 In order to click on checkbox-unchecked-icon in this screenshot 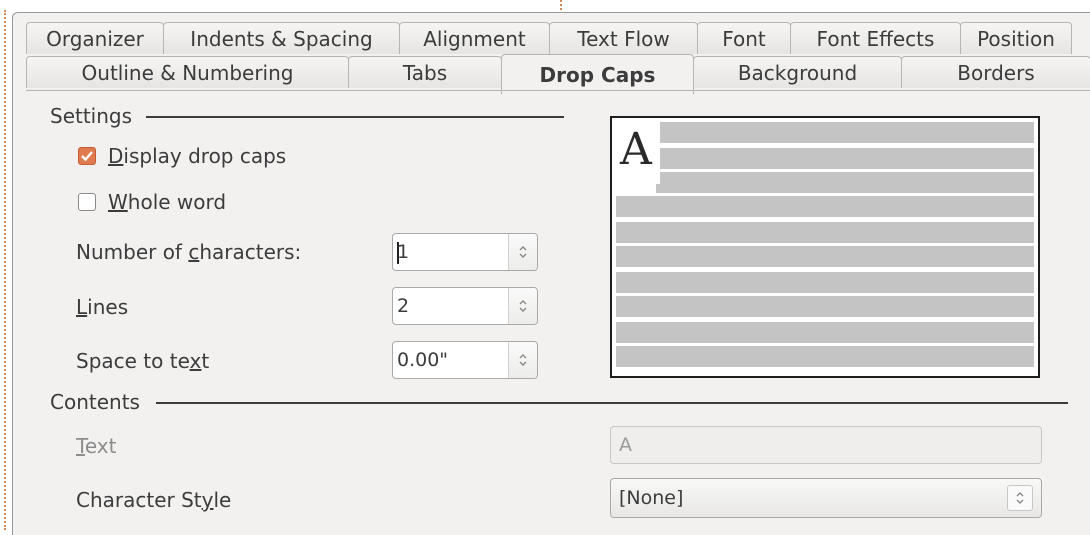, I will do `click(87, 202)`.